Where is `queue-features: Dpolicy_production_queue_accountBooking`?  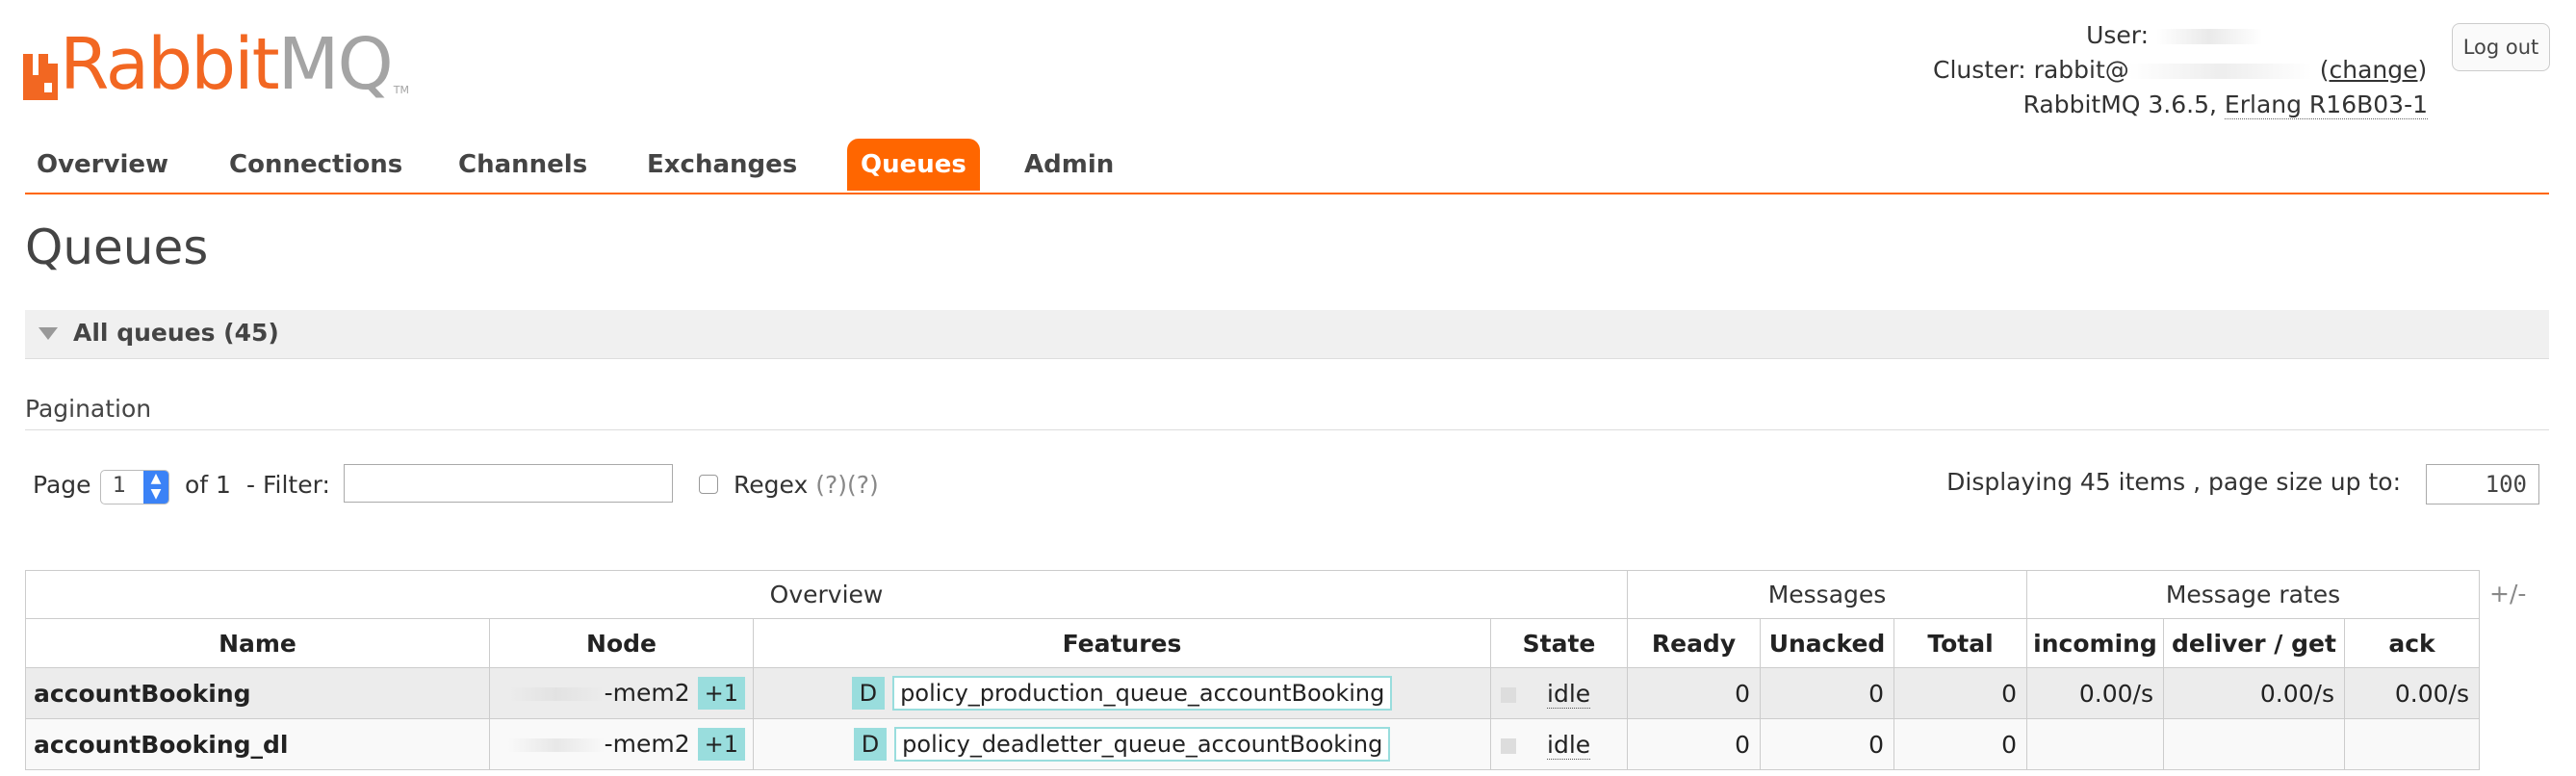
queue-features: Dpolicy_production_queue_accountBooking is located at coordinates (1122, 693).